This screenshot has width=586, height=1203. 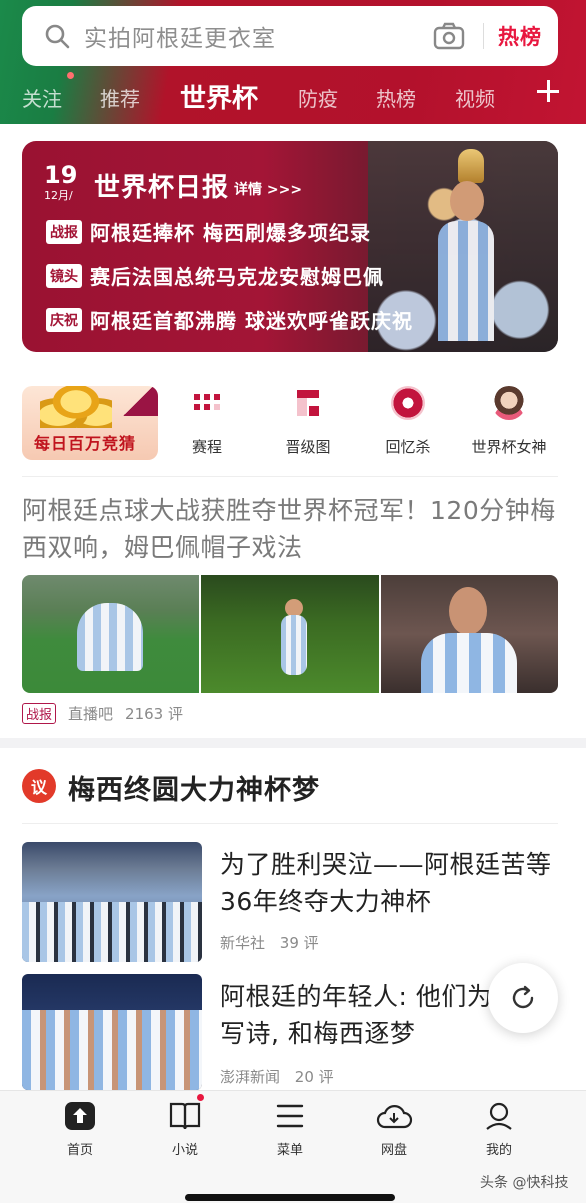 What do you see at coordinates (294, 645) in the screenshot?
I see `player-image` at bounding box center [294, 645].